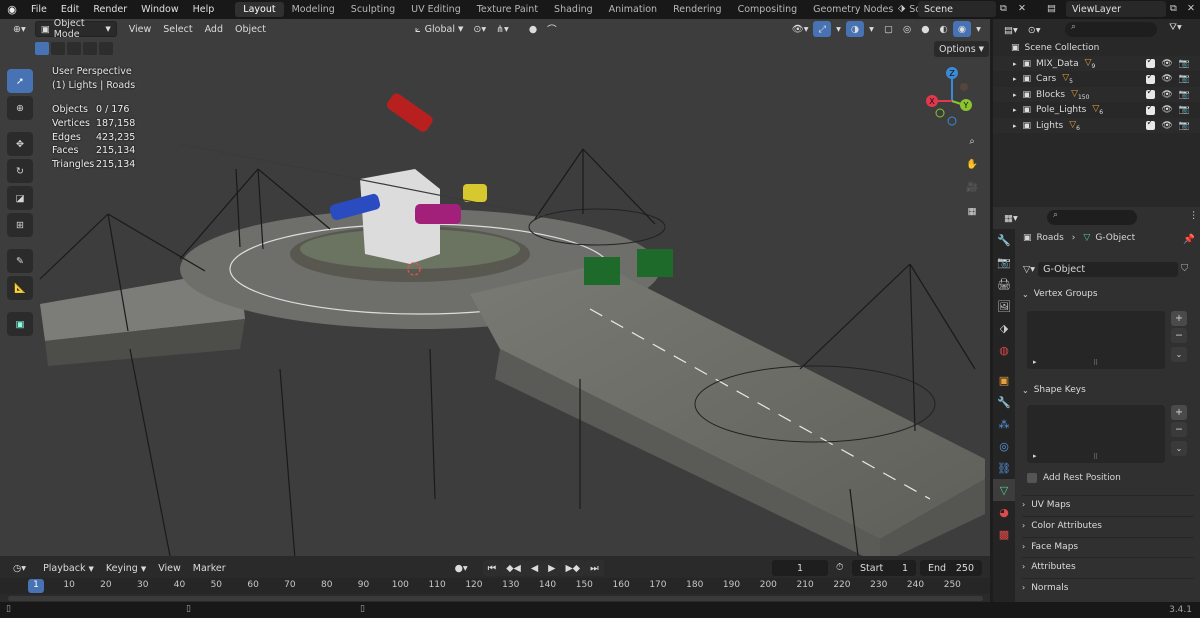 The height and width of the screenshot is (618, 1200). Describe the element at coordinates (972, 141) in the screenshot. I see `zoom-icon: ⌕` at that location.